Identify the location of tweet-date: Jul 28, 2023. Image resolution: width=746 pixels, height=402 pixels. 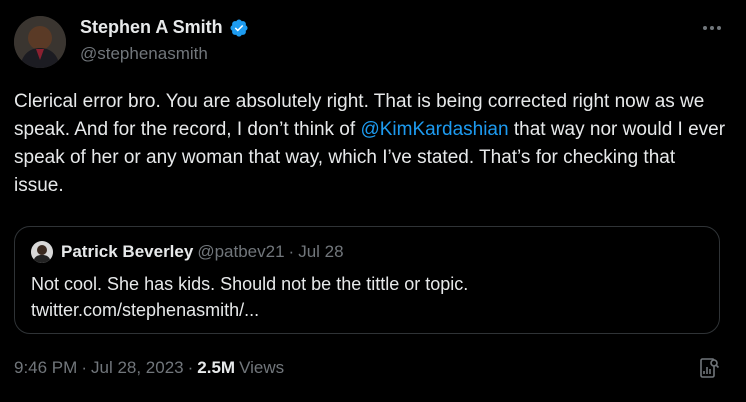
(137, 368).